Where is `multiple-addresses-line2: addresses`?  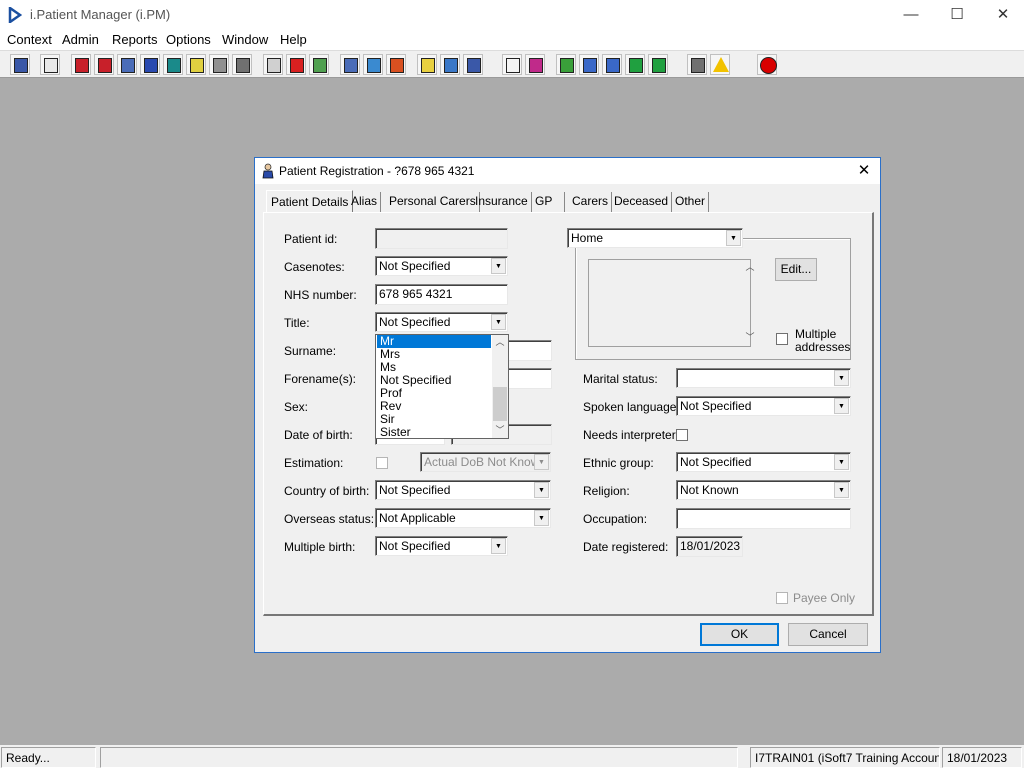
multiple-addresses-line2: addresses is located at coordinates (823, 347).